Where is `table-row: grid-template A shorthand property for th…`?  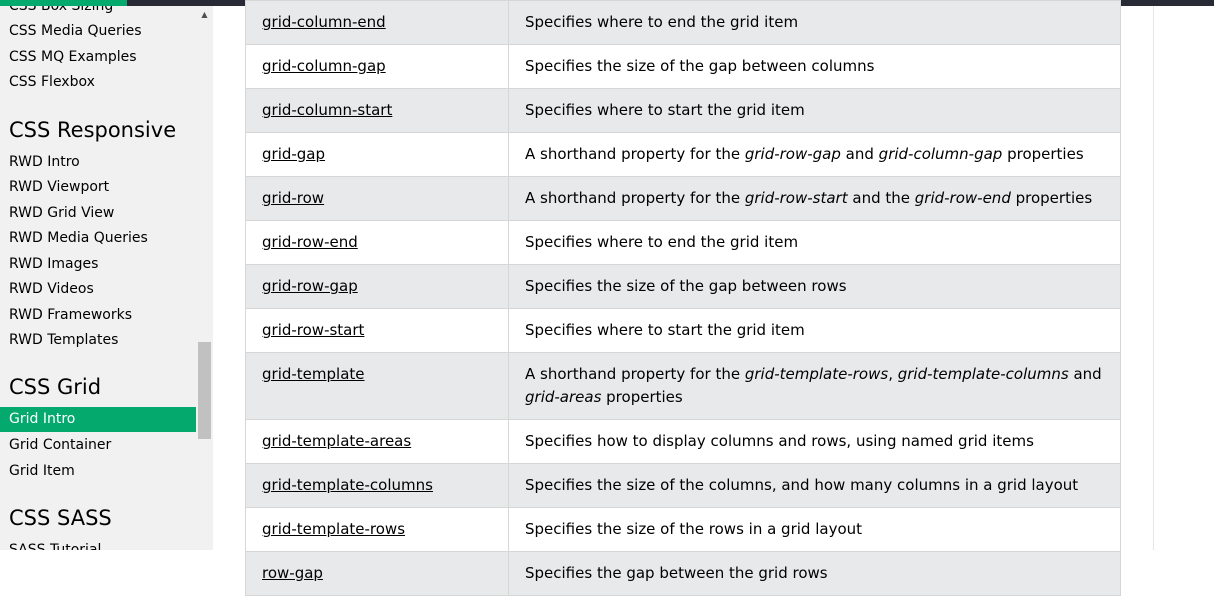 table-row: grid-template A shorthand property for th… is located at coordinates (683, 386).